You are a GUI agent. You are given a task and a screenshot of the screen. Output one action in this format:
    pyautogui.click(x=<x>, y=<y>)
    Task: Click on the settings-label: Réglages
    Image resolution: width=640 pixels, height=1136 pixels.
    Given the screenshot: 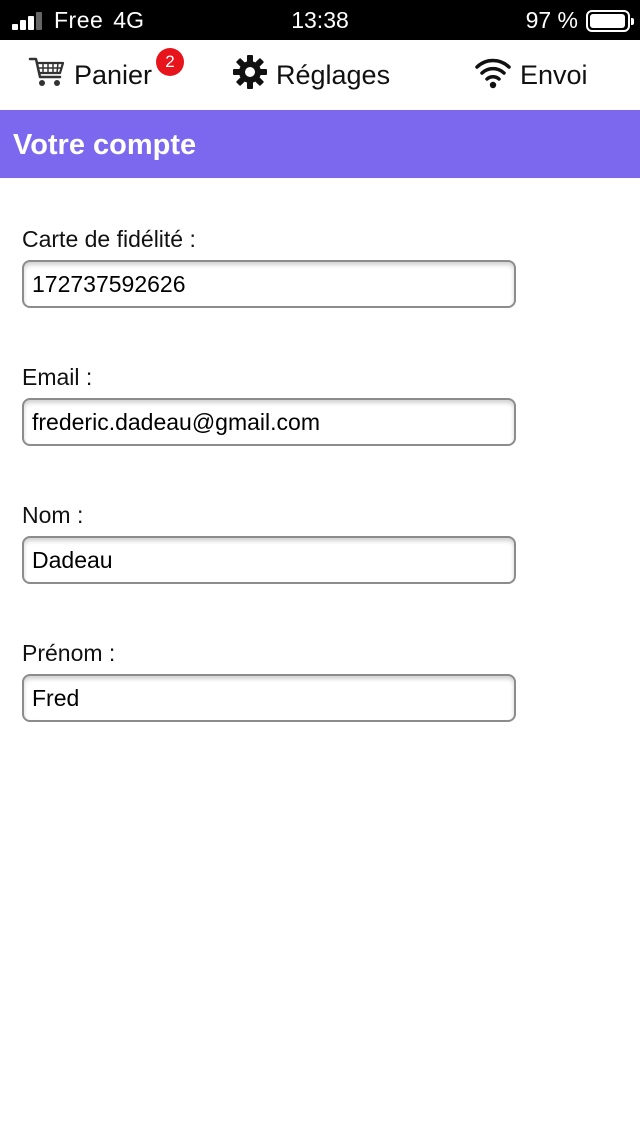 What is the action you would take?
    pyautogui.click(x=333, y=74)
    